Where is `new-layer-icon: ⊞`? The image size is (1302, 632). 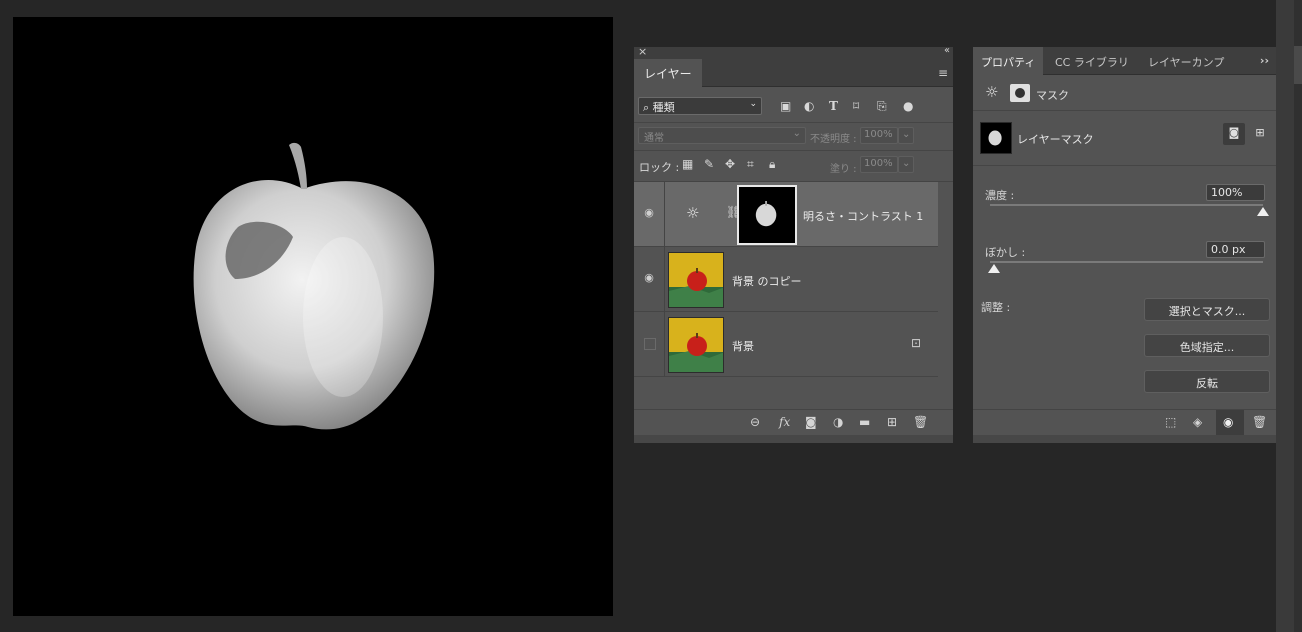 new-layer-icon: ⊞ is located at coordinates (892, 422).